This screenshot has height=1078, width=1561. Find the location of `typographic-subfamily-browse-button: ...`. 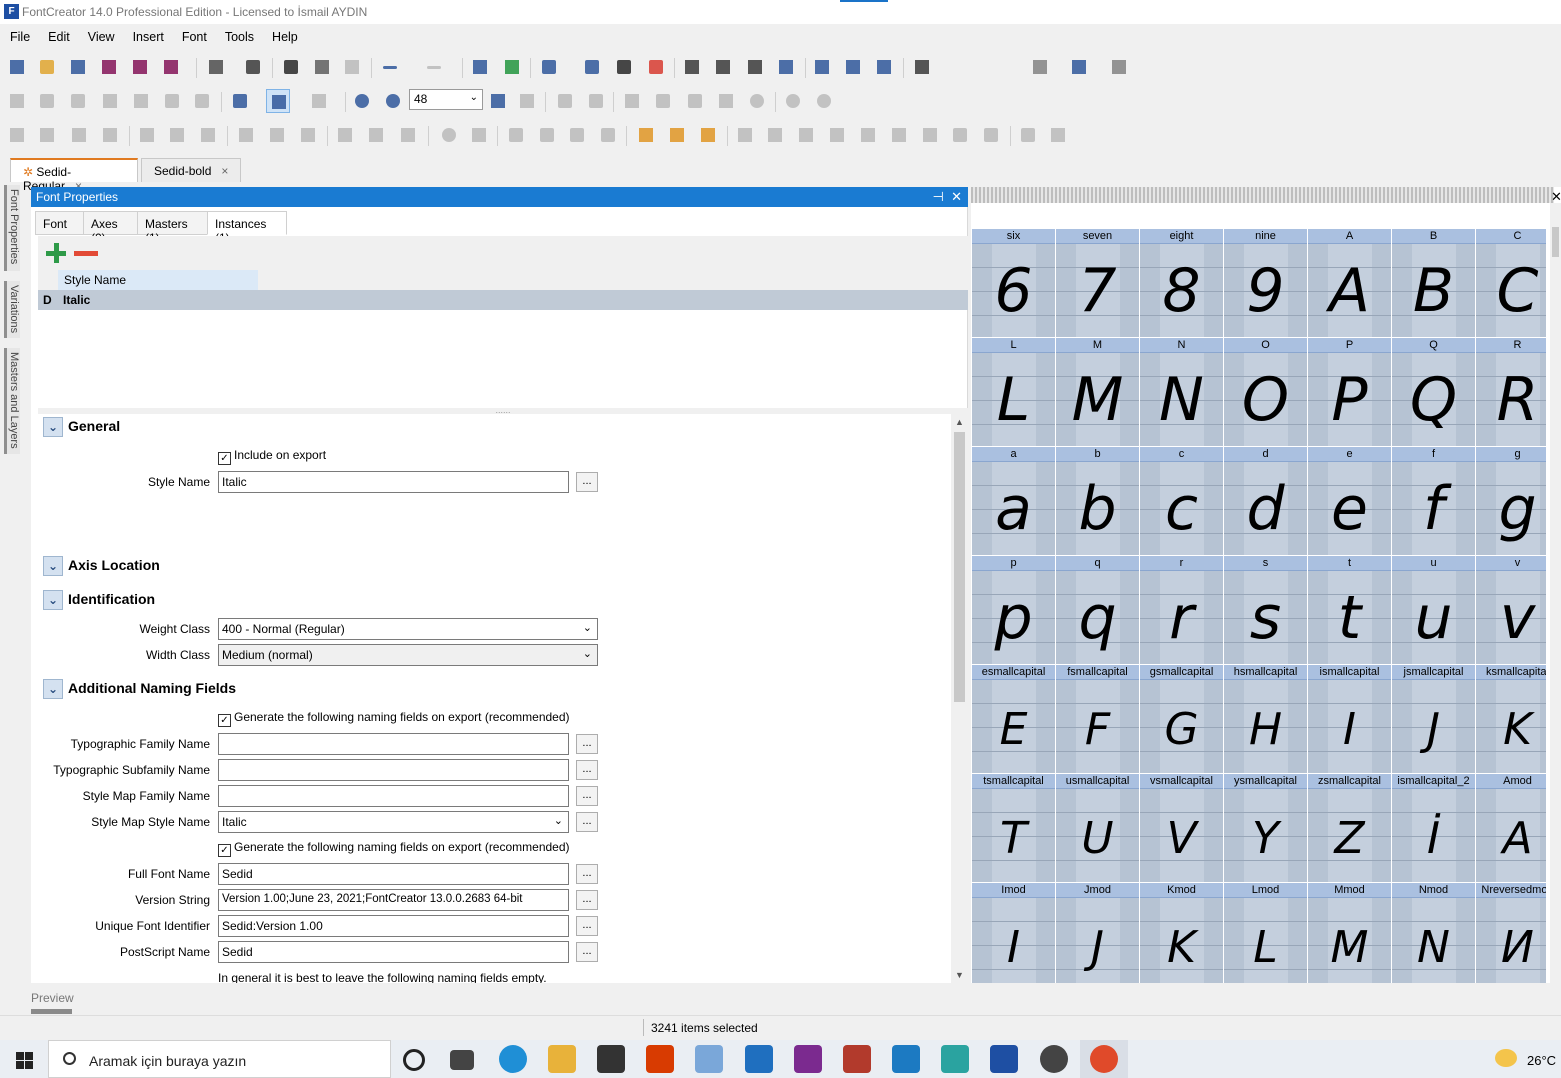

typographic-subfamily-browse-button: ... is located at coordinates (587, 770).